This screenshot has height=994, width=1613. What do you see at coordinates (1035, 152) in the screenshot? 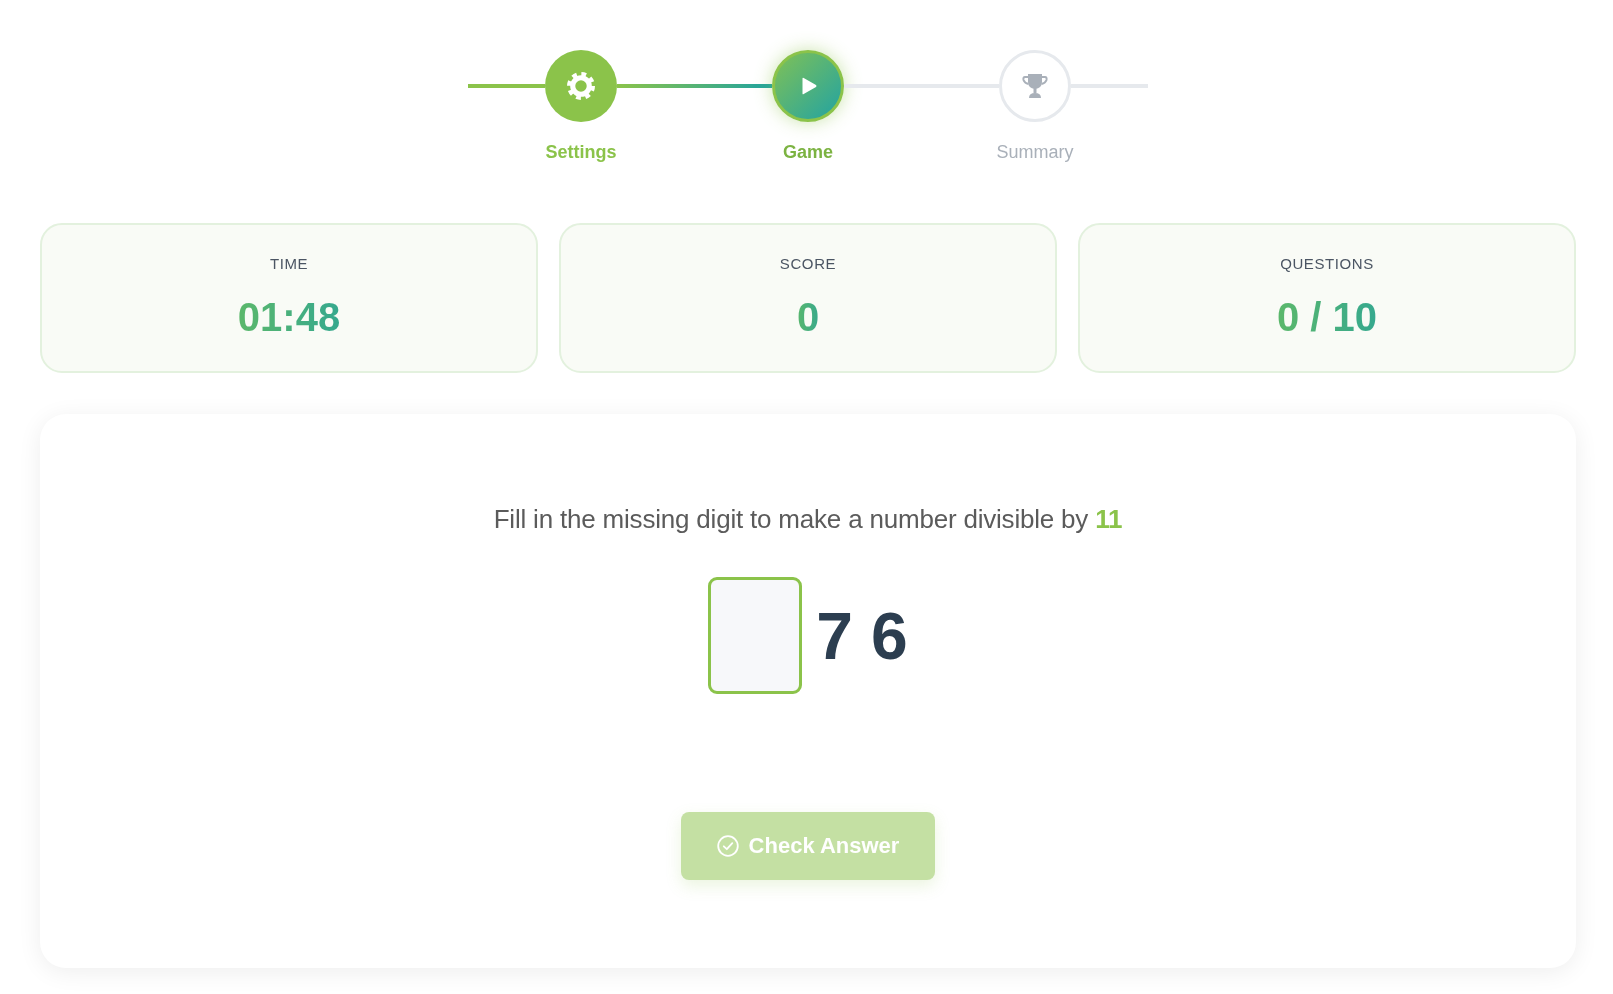
I see `step-label: Summary` at bounding box center [1035, 152].